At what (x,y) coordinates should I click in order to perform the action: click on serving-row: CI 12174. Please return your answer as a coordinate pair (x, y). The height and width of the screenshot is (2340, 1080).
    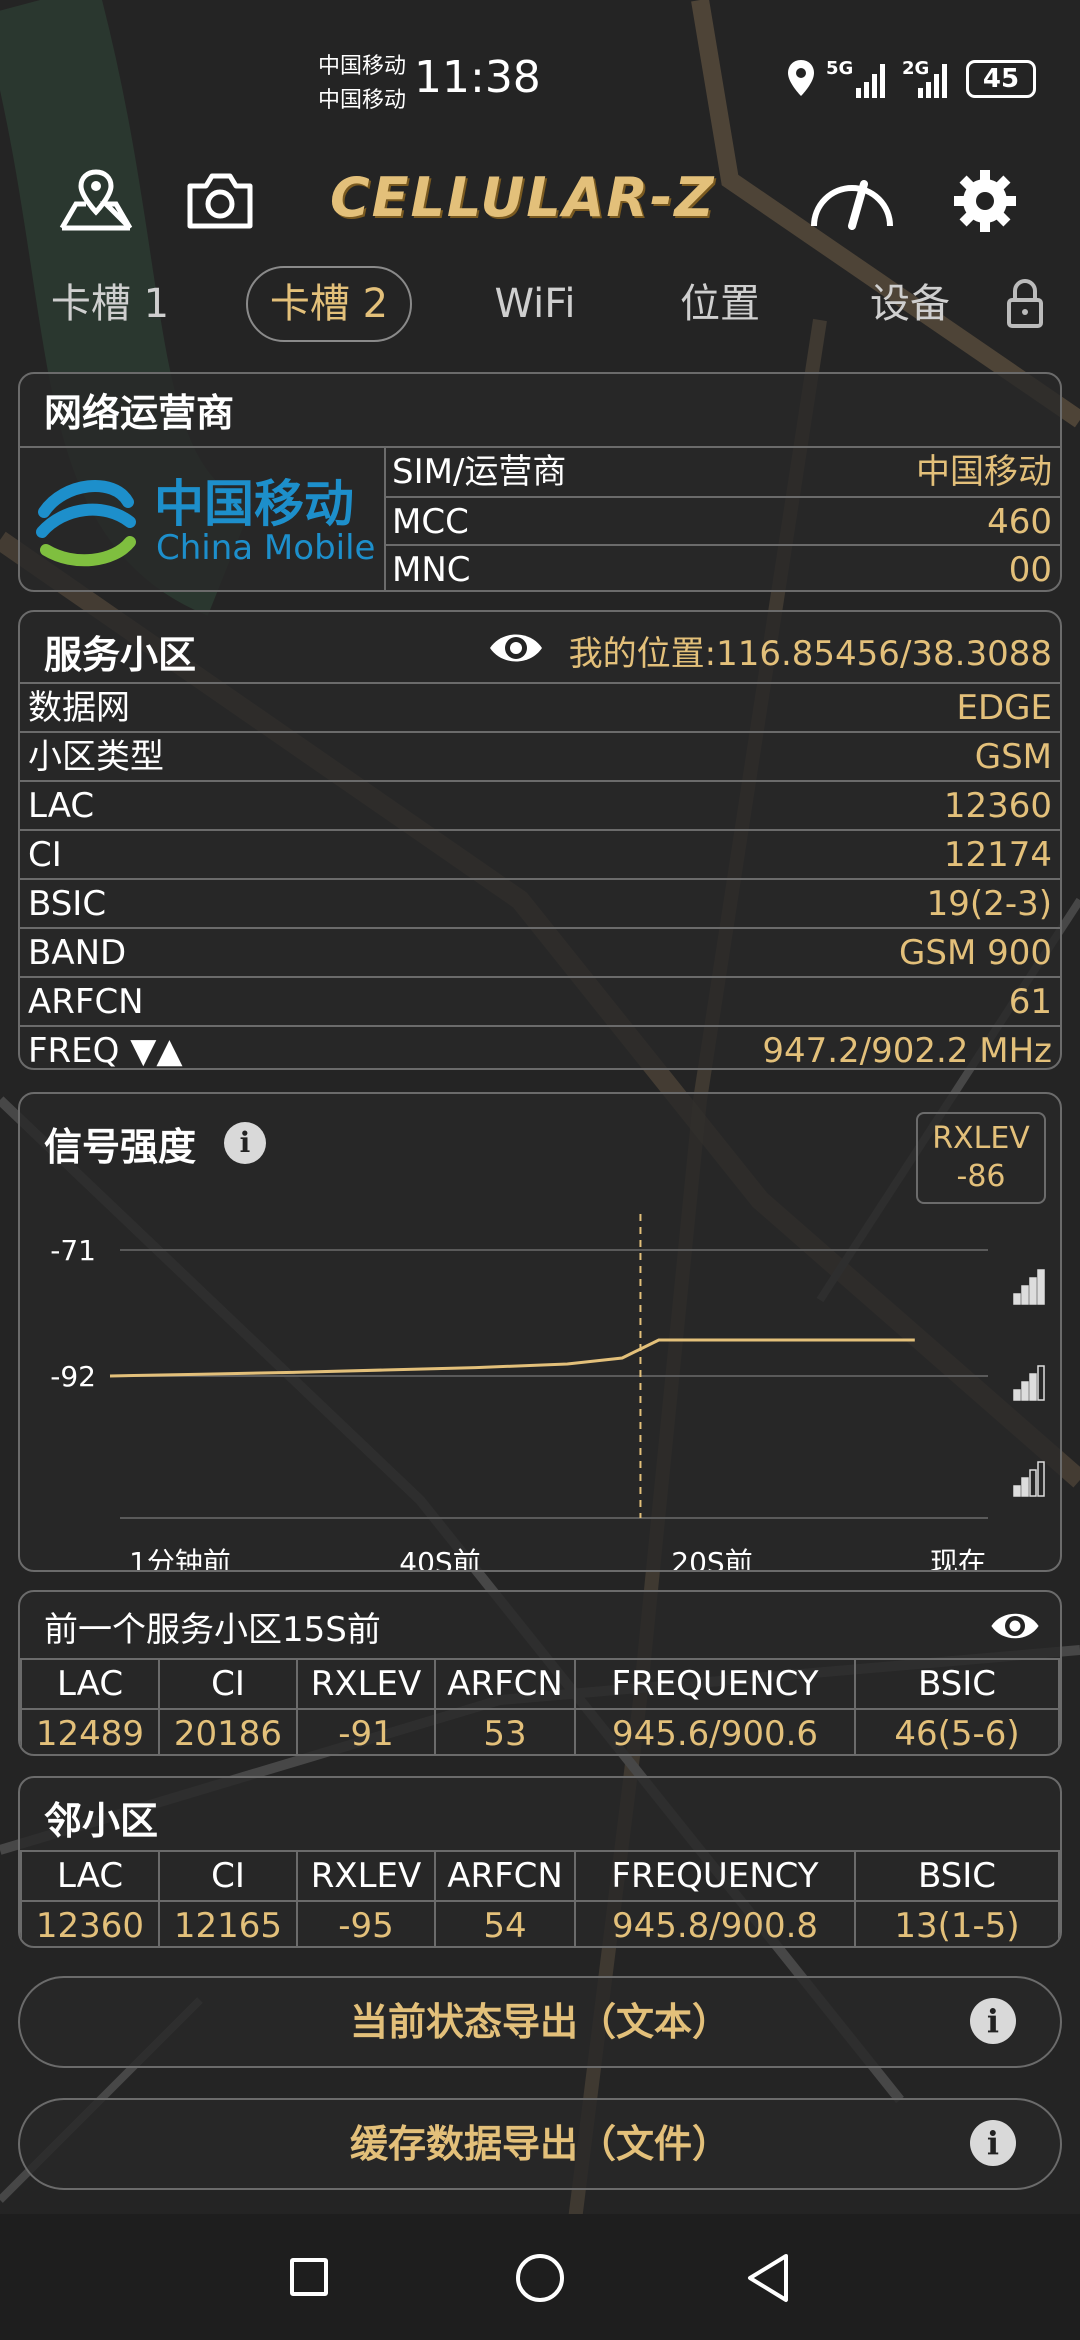
    Looking at the image, I should click on (540, 854).